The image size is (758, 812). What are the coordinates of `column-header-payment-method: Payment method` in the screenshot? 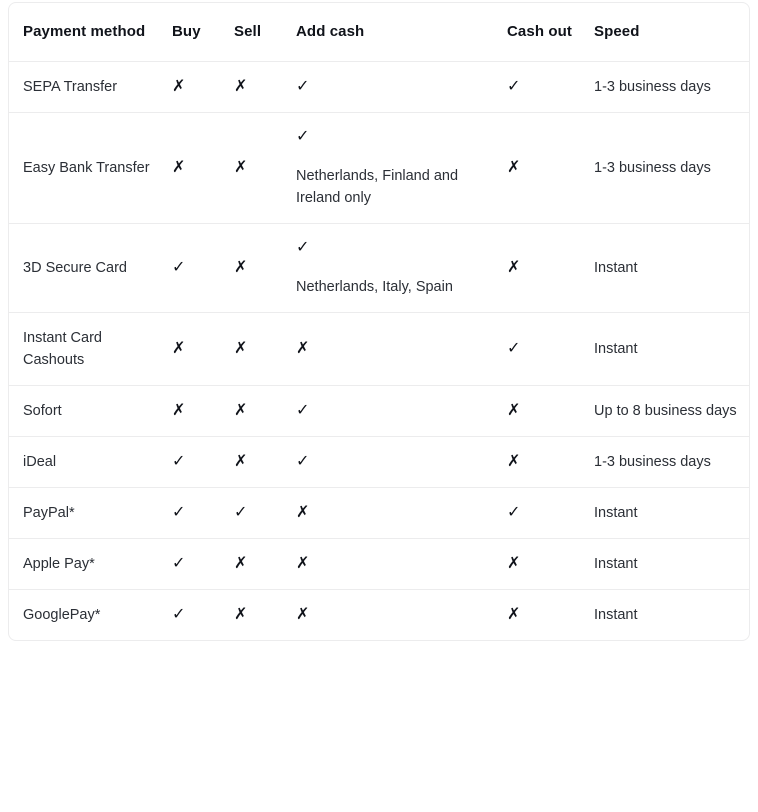 It's located at (90, 32).